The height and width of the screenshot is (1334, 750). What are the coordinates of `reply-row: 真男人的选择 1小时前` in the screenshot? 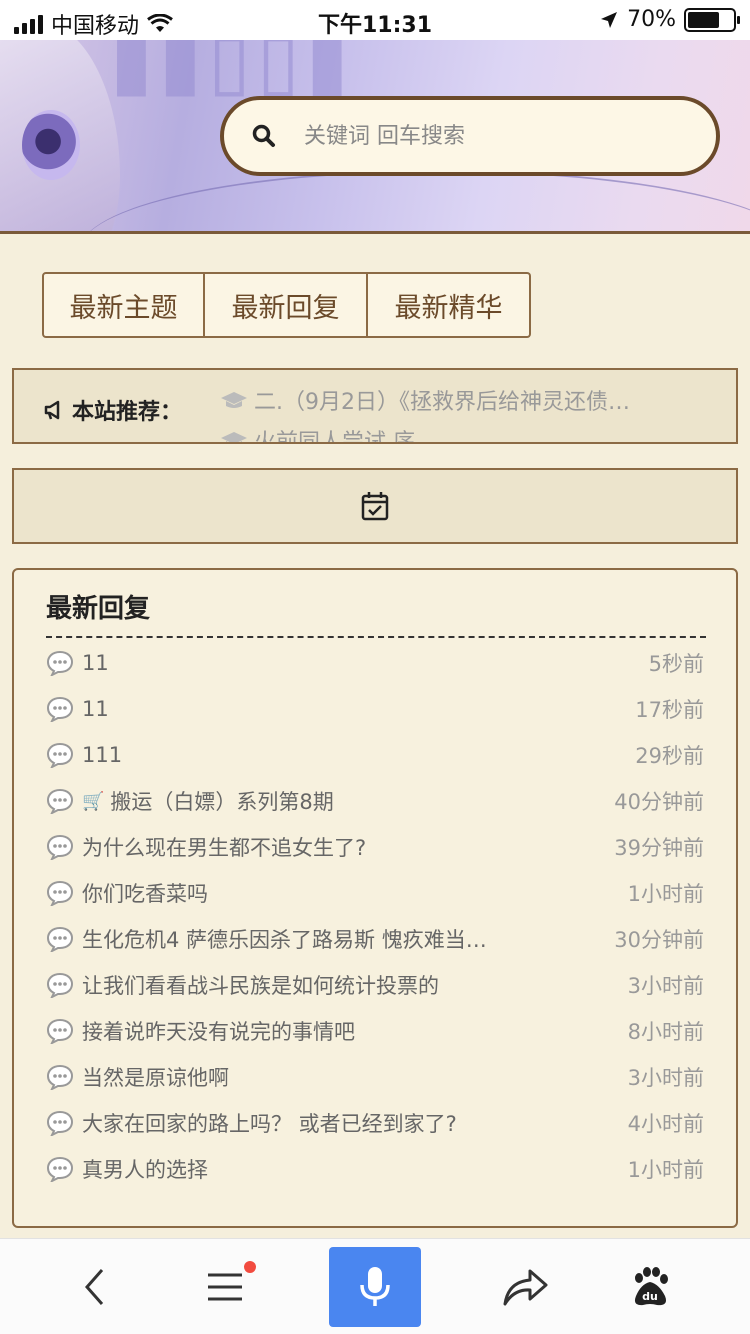 It's located at (375, 1169).